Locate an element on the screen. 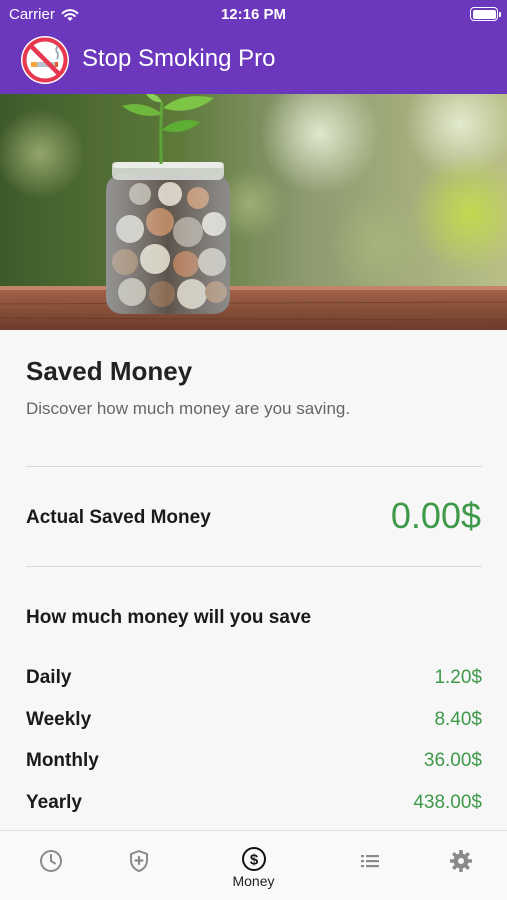  status-time: 12:16 PM is located at coordinates (253, 14).